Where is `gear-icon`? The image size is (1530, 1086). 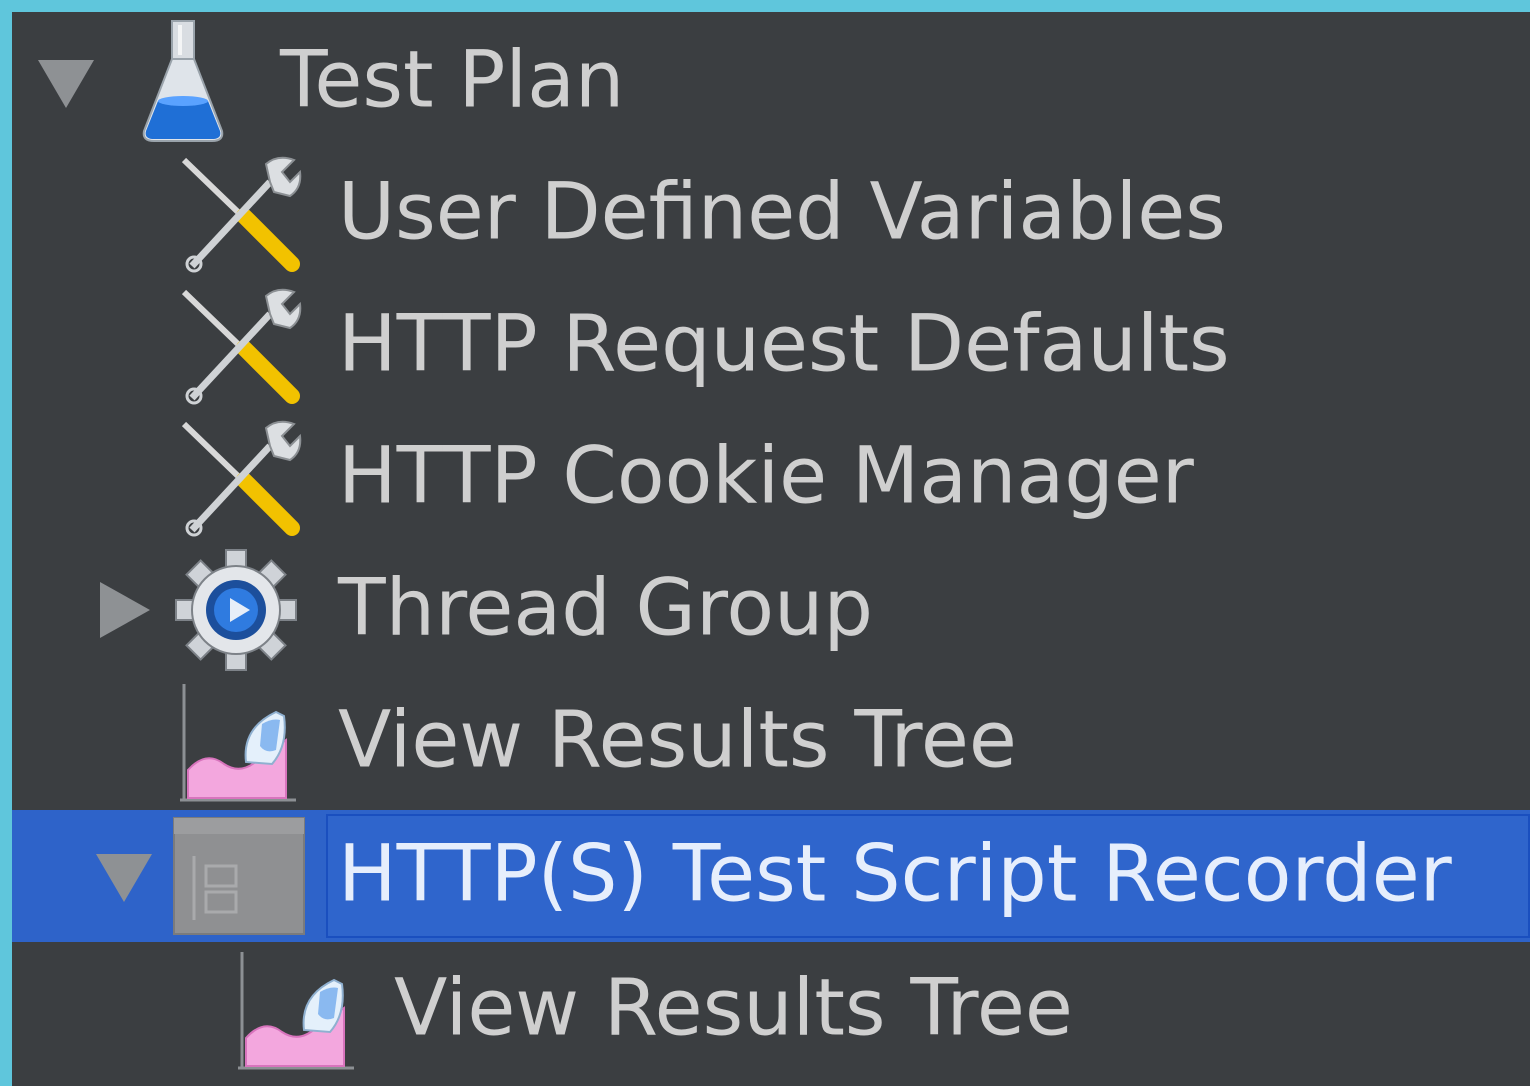
gear-icon is located at coordinates (236, 610).